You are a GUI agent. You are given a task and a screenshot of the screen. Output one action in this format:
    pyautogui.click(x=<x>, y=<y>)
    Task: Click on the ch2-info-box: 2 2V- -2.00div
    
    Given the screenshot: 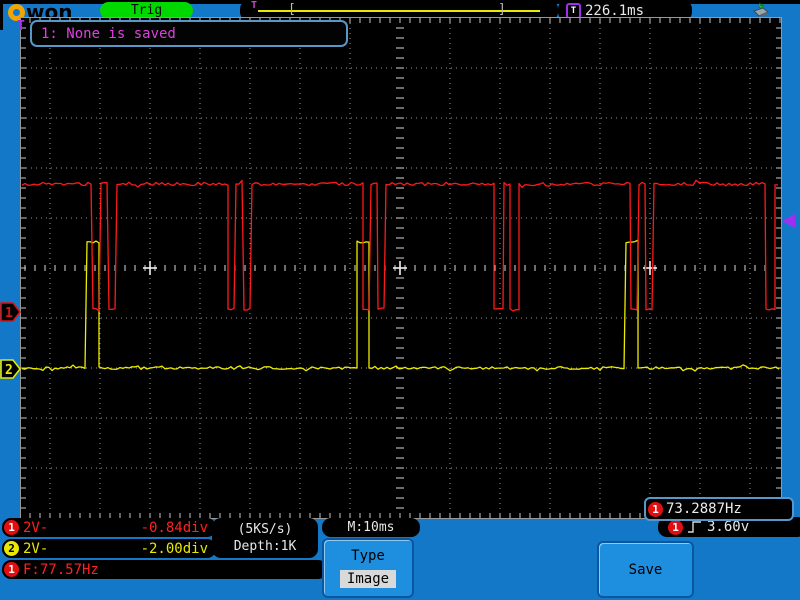 What is the action you would take?
    pyautogui.click(x=109, y=548)
    